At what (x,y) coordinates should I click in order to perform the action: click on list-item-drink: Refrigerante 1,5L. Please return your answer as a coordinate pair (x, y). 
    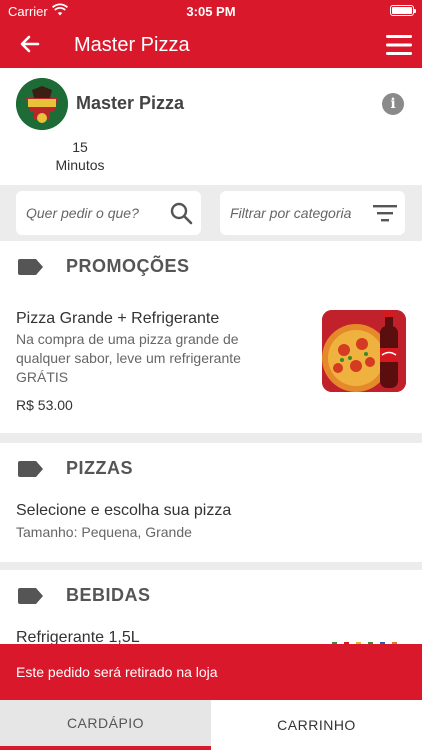
    Looking at the image, I should click on (211, 633).